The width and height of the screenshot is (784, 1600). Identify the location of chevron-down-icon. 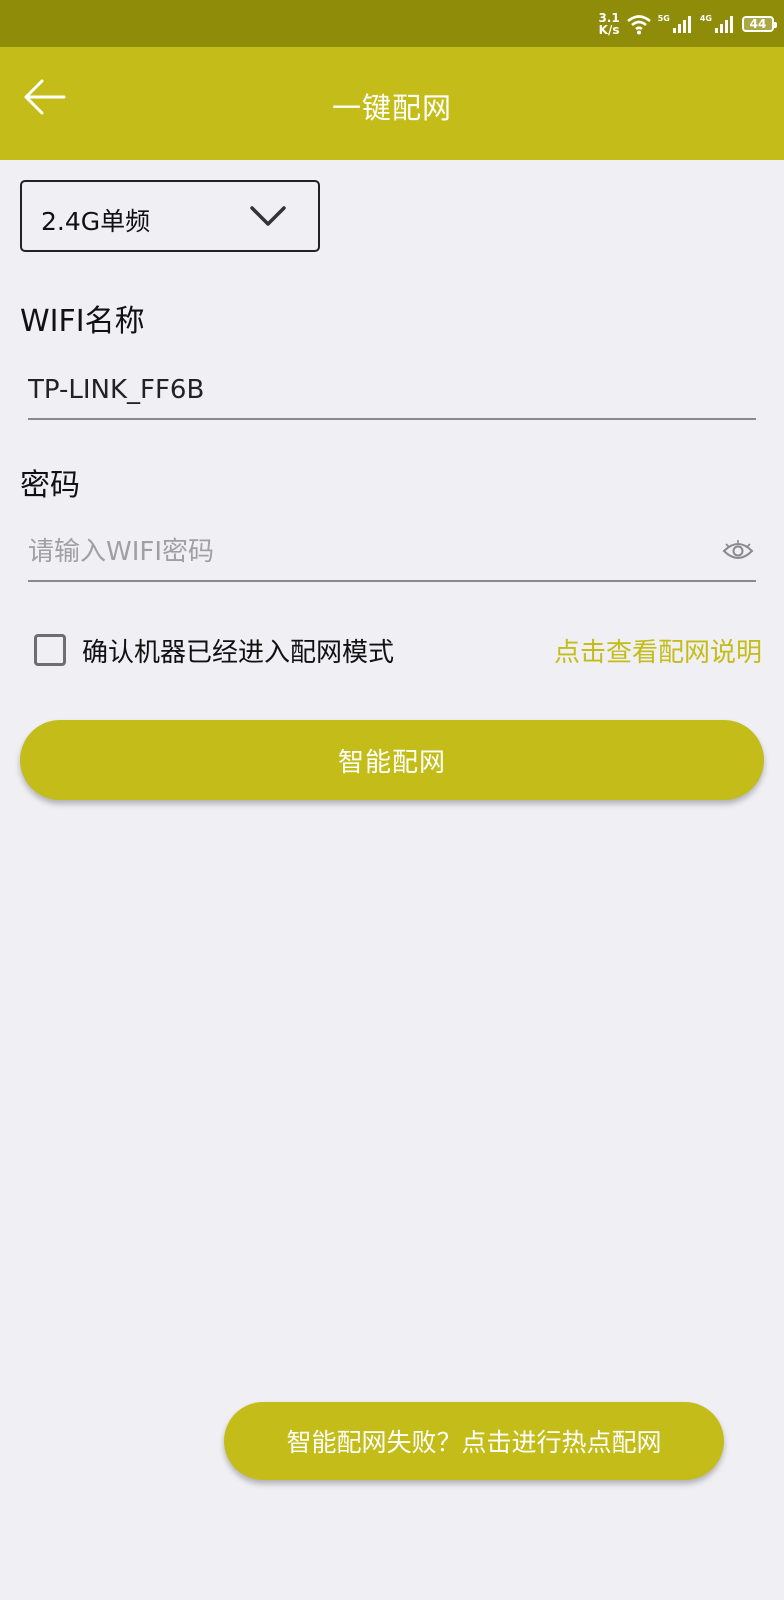
(268, 216).